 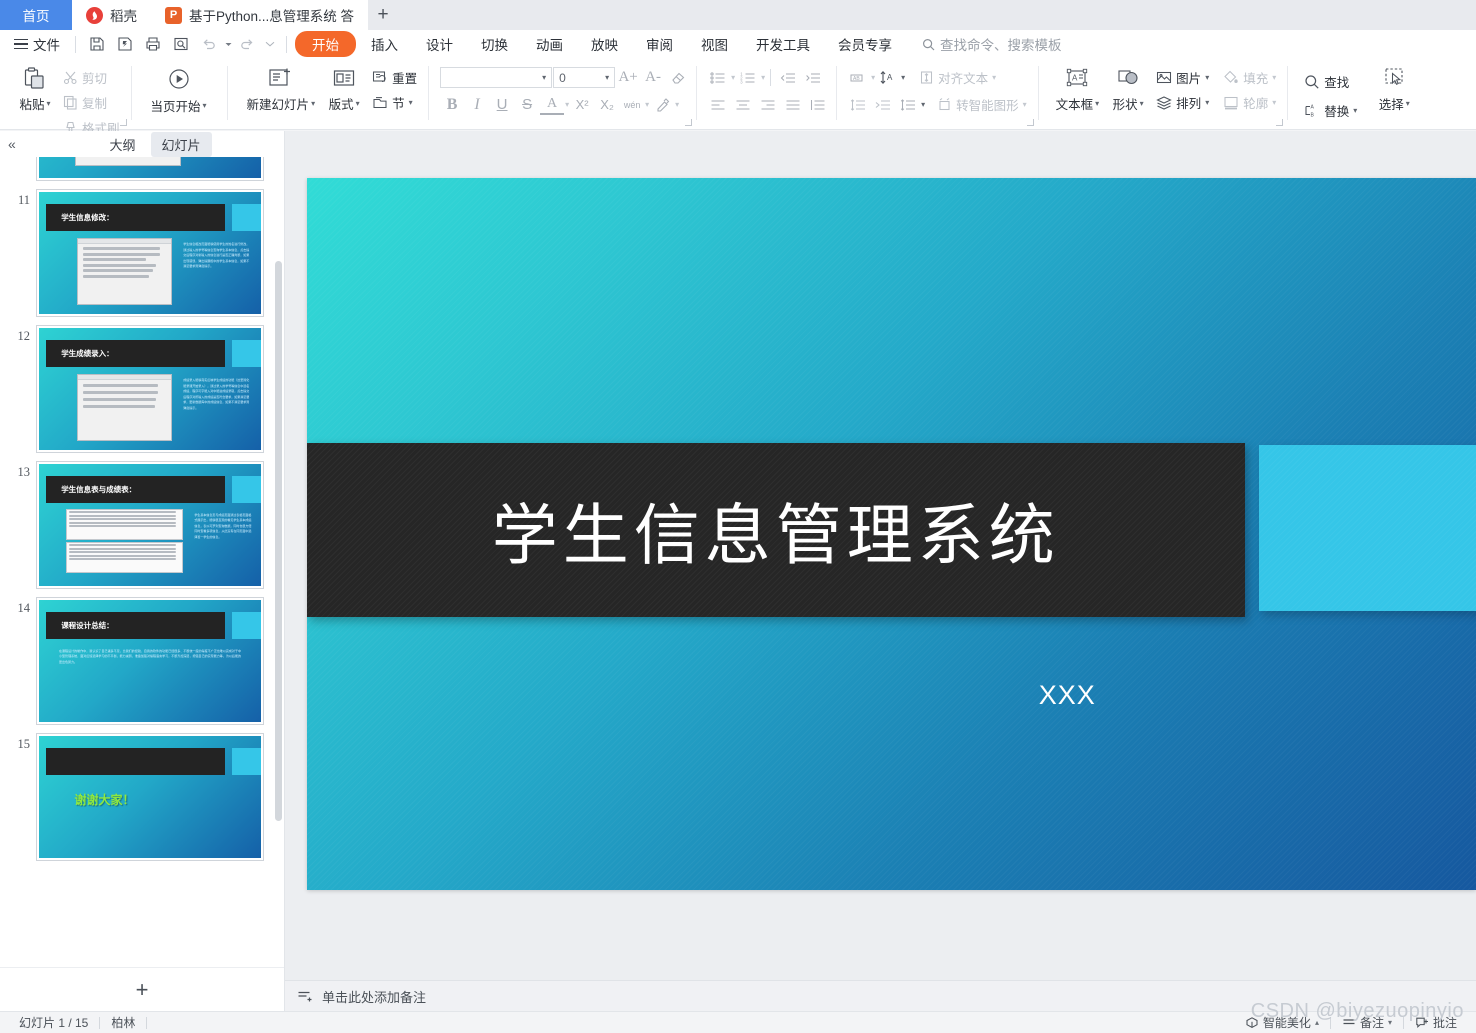 I want to click on picture-button: 图片 ▾, so click(x=1182, y=77).